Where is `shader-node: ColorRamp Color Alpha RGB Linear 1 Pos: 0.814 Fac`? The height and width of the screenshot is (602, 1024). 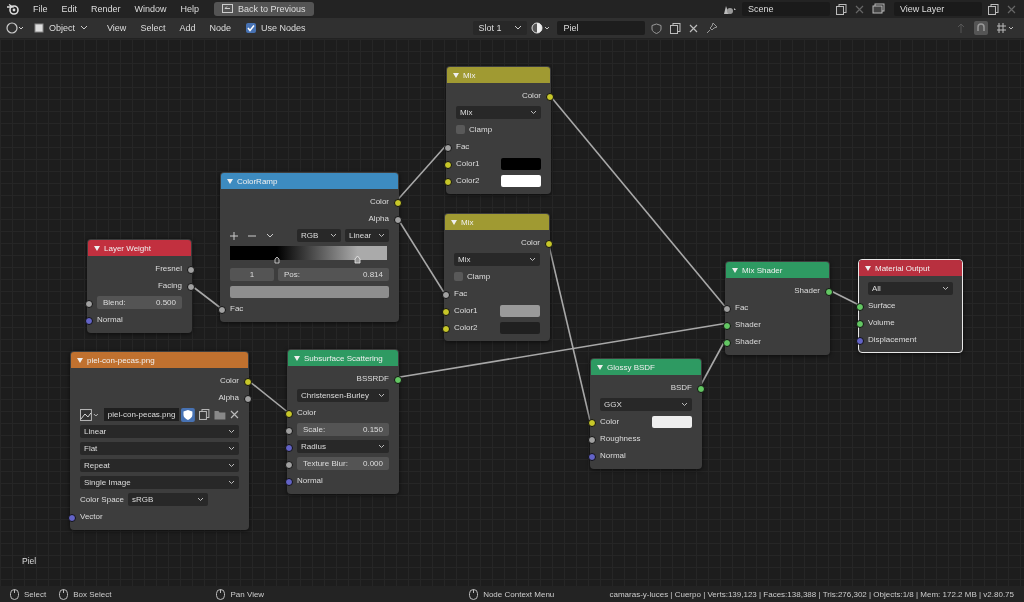 shader-node: ColorRamp Color Alpha RGB Linear 1 Pos: 0.814 Fac is located at coordinates (309, 247).